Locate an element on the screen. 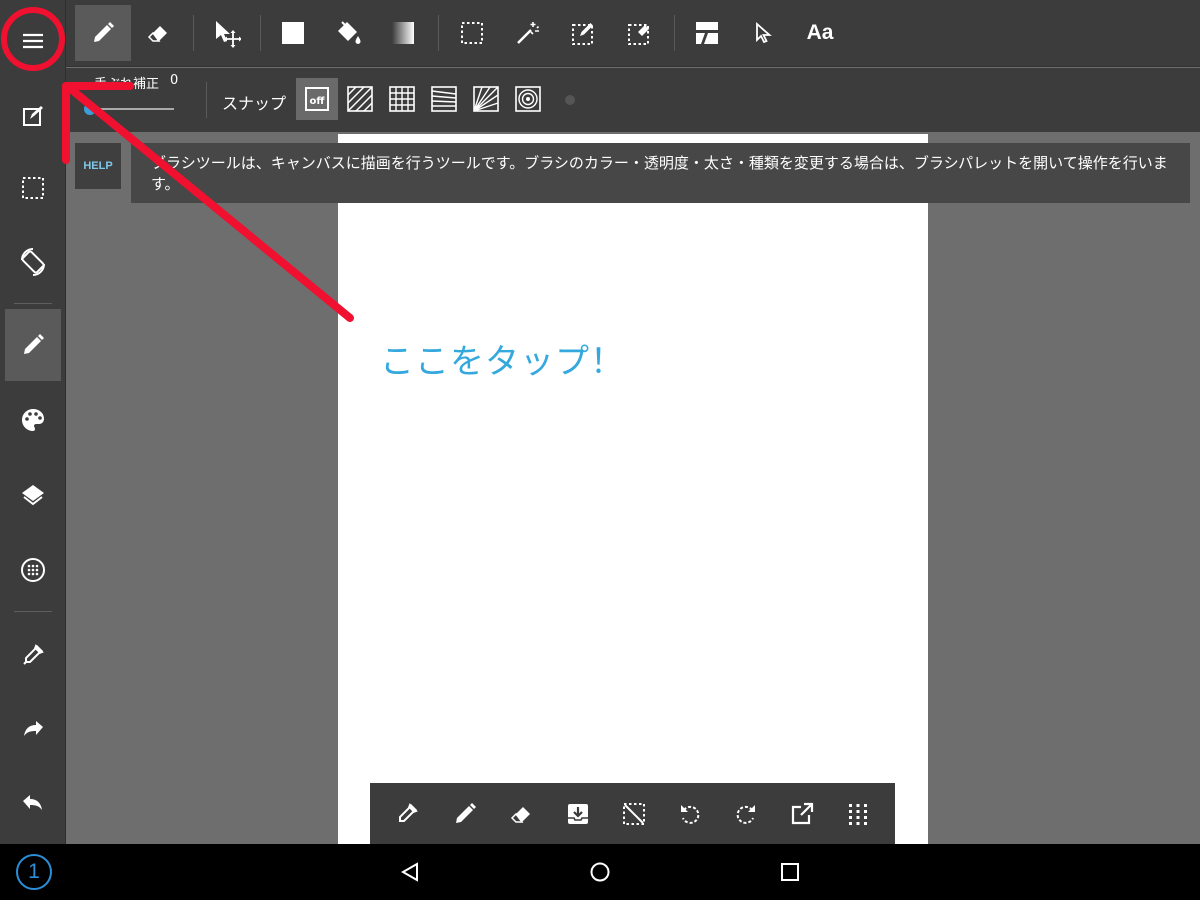 Image resolution: width=1200 pixels, height=900 pixels. bottom-pen-button is located at coordinates (465, 814).